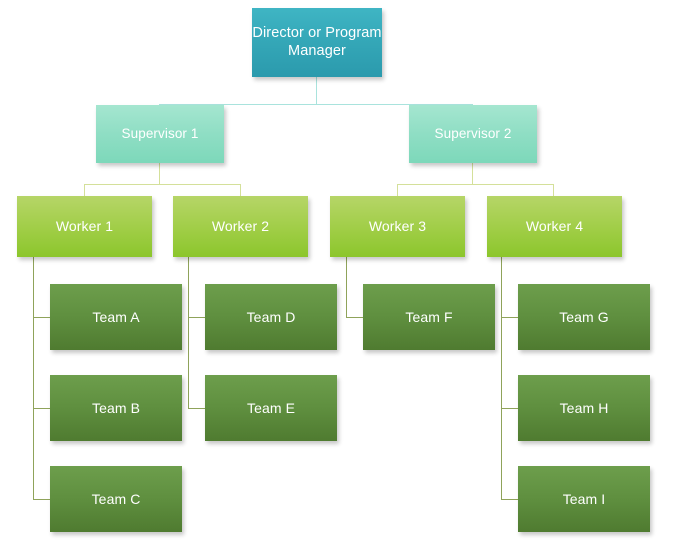 This screenshot has width=674, height=548. What do you see at coordinates (472, 174) in the screenshot?
I see `connector-supervisor-2-stem` at bounding box center [472, 174].